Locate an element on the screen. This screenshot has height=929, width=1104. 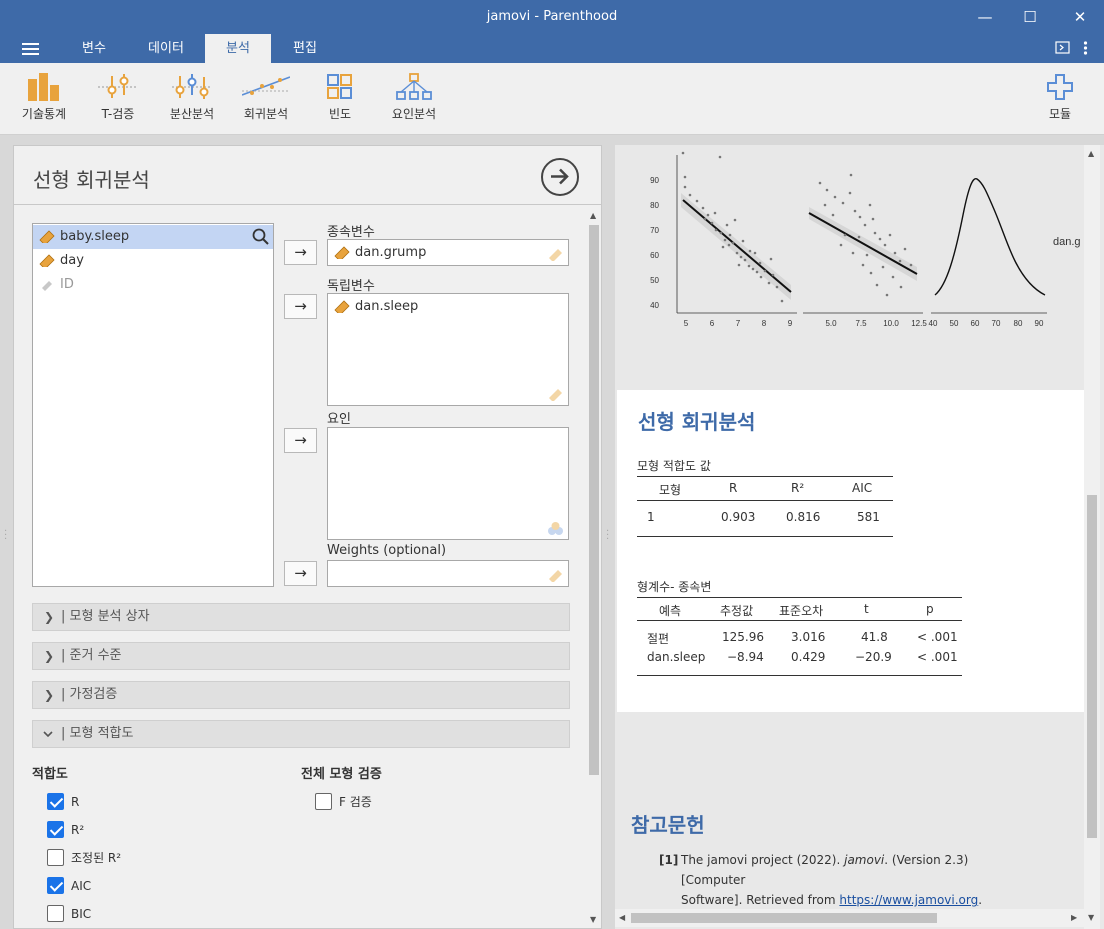
left-splitter-handle: · · · is located at coordinates (6, 536).